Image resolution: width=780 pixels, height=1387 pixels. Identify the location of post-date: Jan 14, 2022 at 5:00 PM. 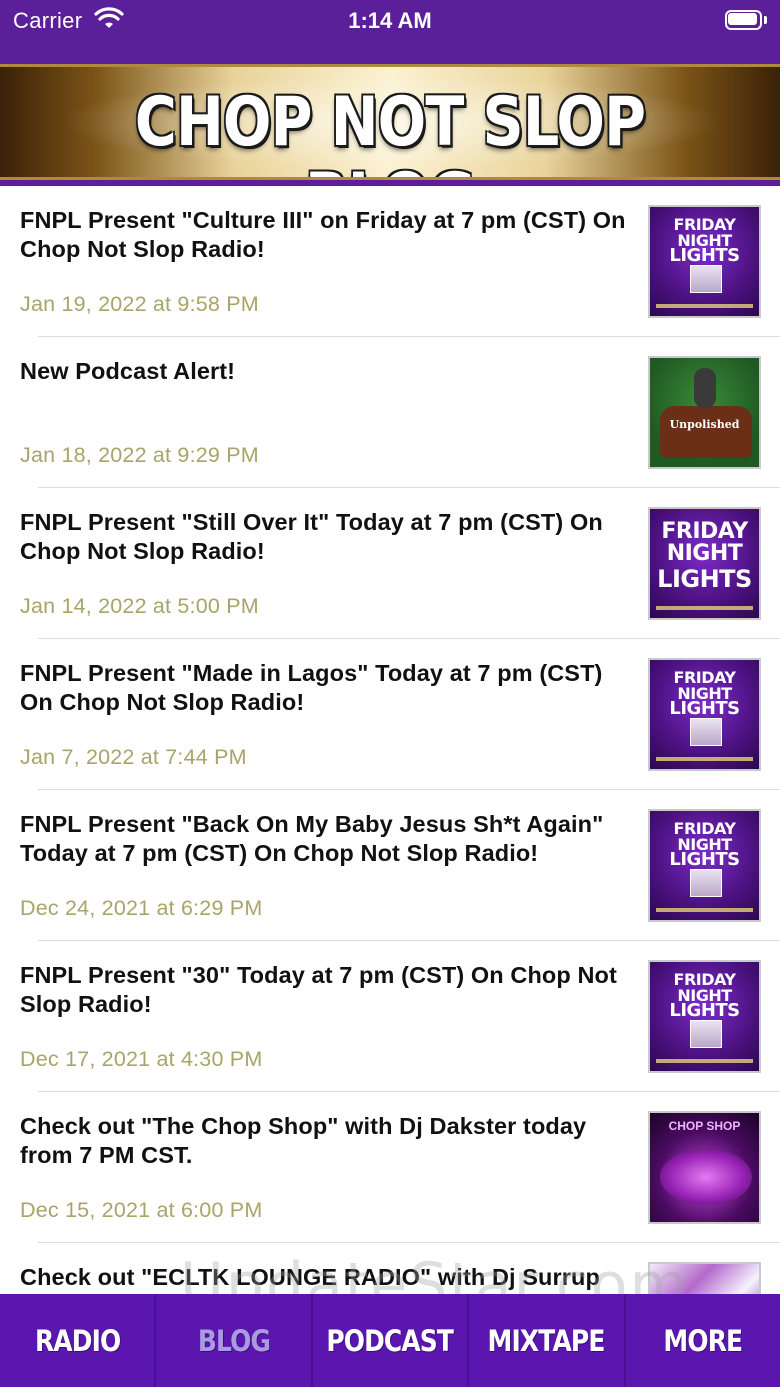
(139, 606).